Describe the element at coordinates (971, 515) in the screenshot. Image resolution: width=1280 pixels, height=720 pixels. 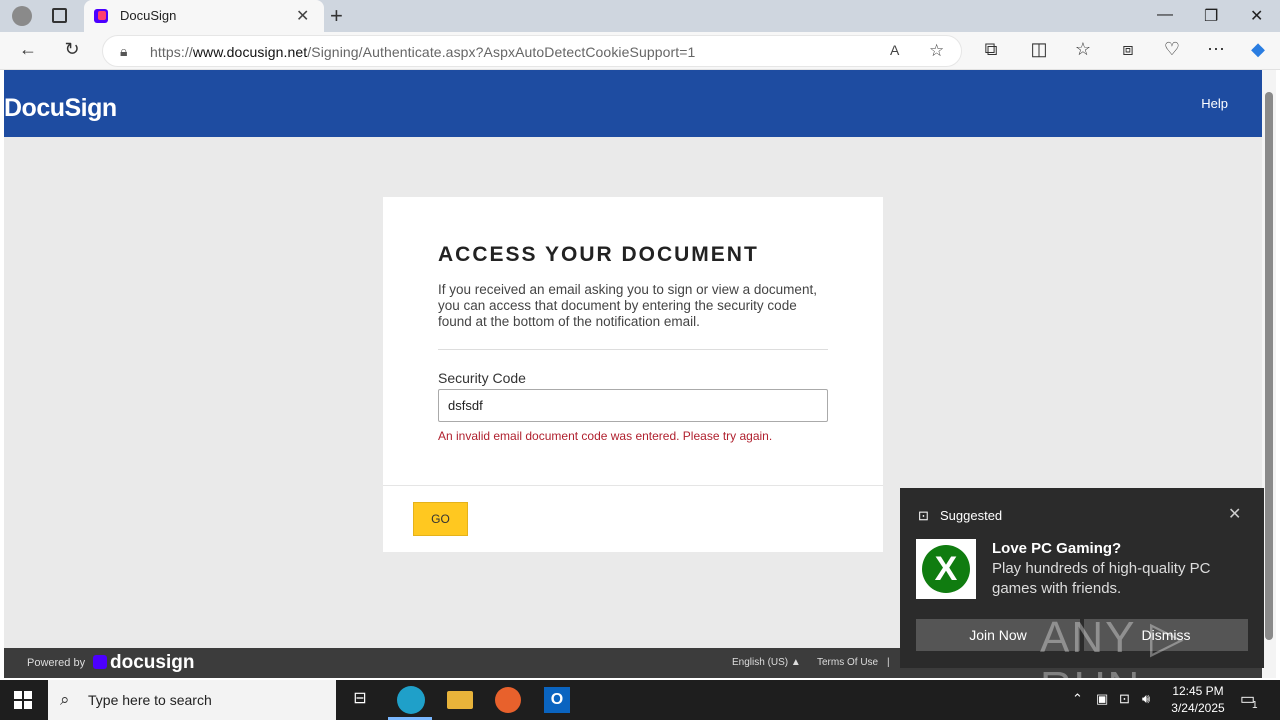
I see `toast-header: Suggested` at that location.